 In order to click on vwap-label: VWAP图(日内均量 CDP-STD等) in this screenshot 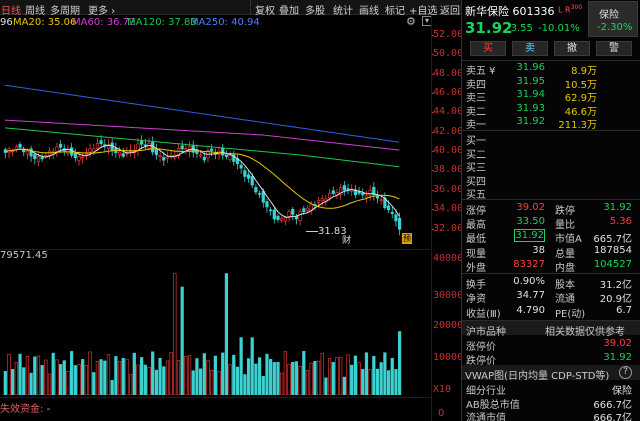, I will do `click(537, 374)`.